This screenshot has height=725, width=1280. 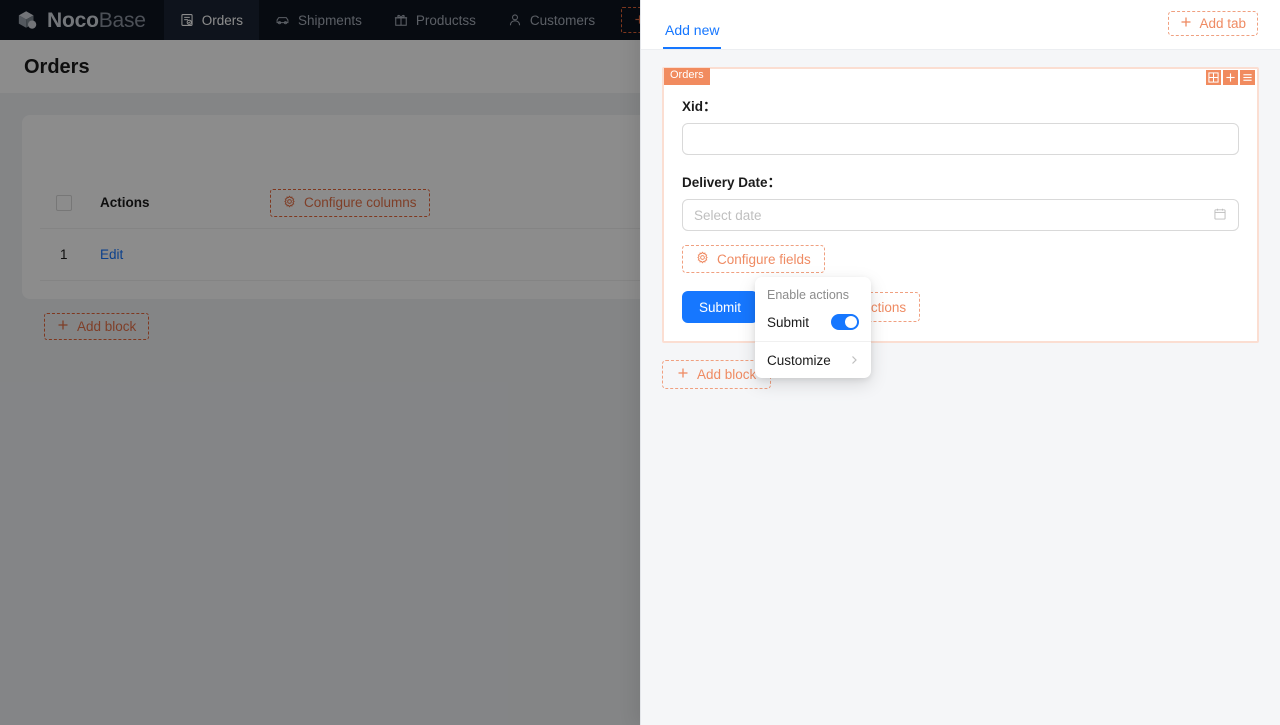 I want to click on xid-input, so click(x=960, y=139).